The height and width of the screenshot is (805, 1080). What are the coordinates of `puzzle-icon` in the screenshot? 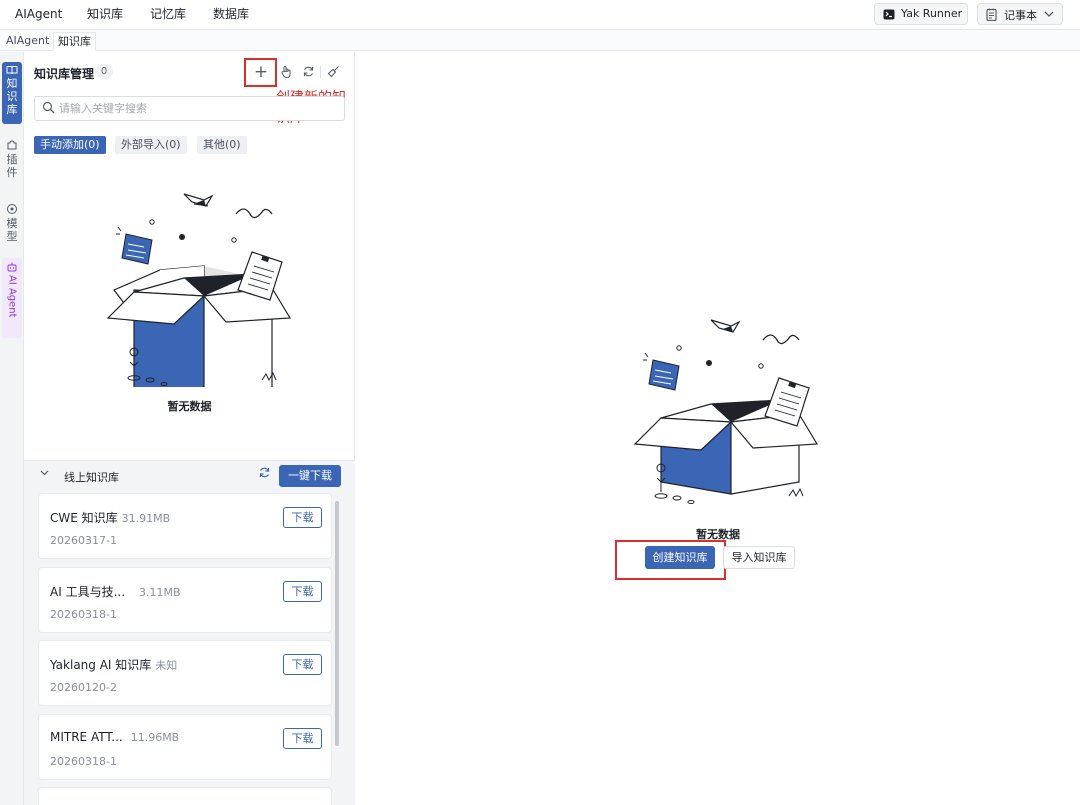 It's located at (12, 145).